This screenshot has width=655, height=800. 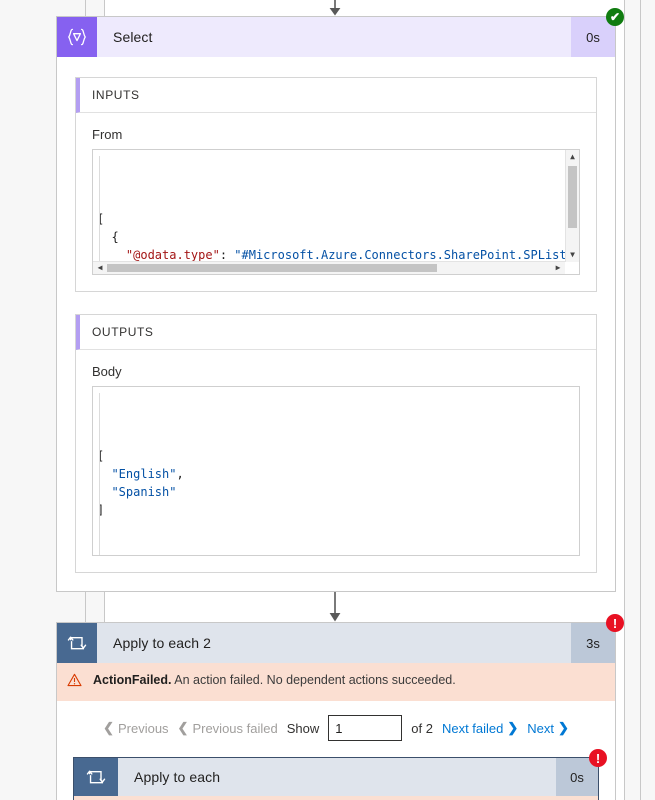 I want to click on apply-to-each-2-error-code: ActionFailed., so click(x=132, y=680).